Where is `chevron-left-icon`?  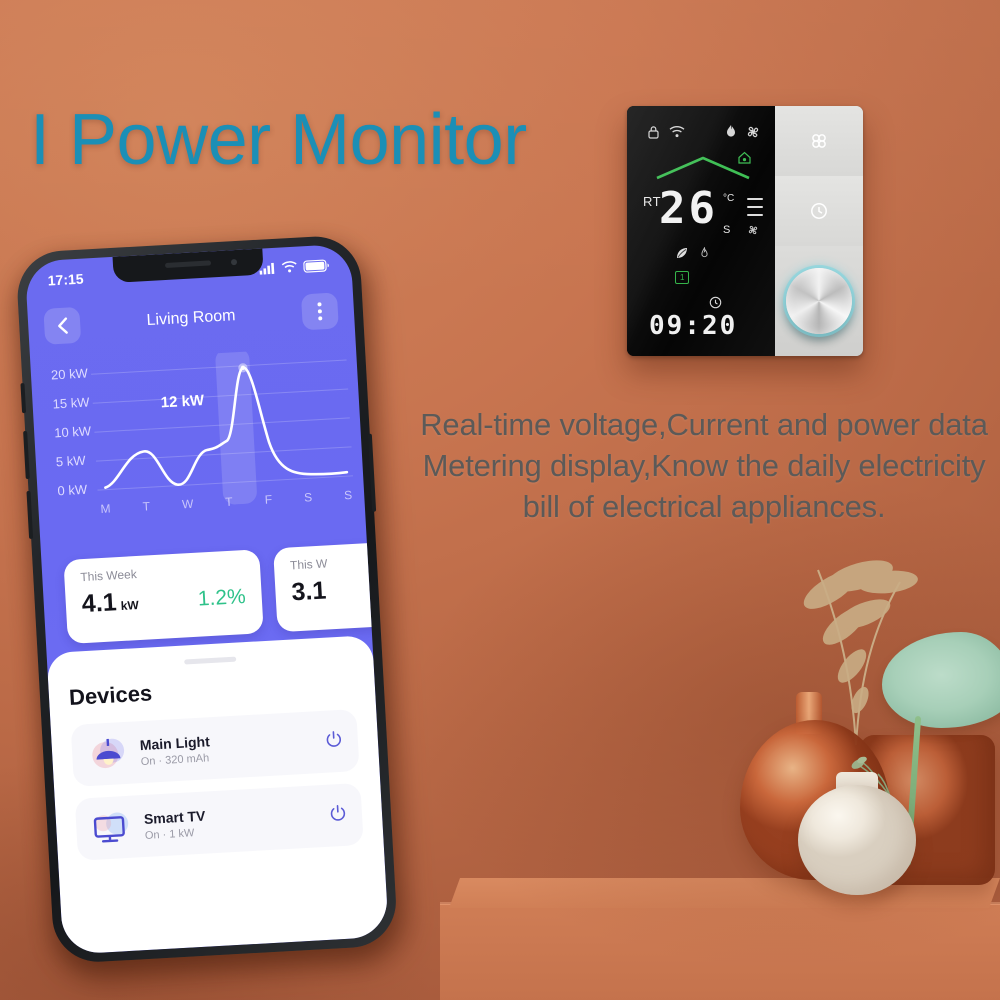 chevron-left-icon is located at coordinates (62, 325).